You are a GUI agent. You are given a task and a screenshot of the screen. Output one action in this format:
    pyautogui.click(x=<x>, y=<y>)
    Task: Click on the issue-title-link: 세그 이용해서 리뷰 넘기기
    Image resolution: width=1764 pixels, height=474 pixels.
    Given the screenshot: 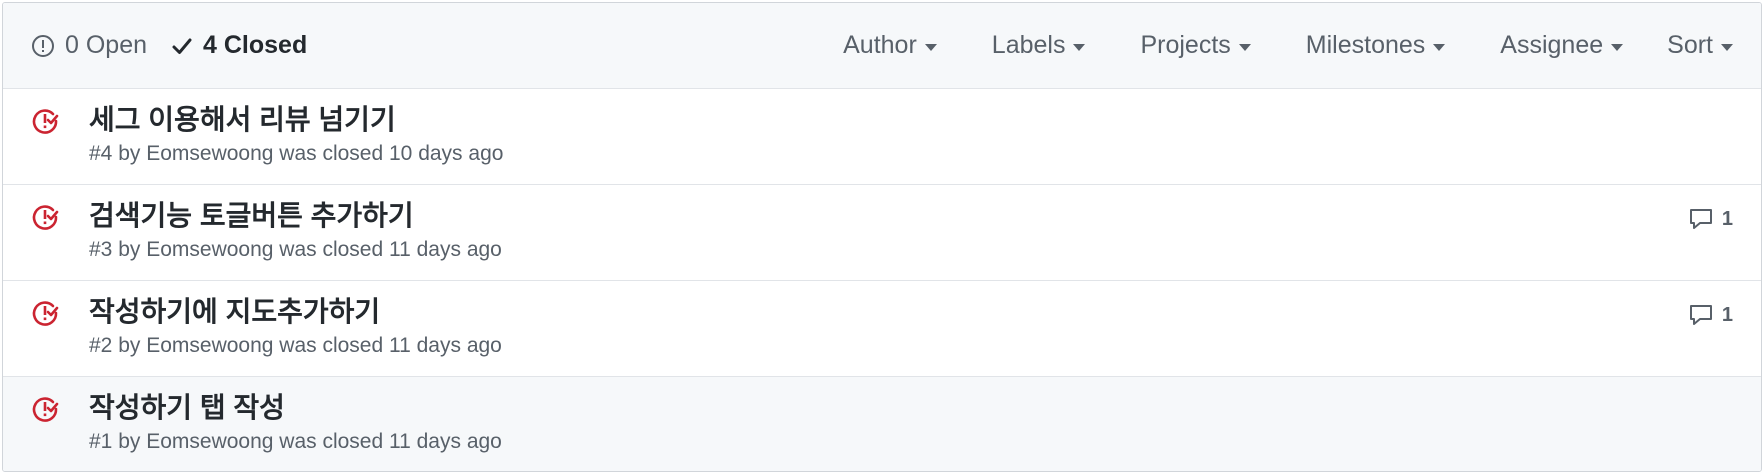 What is the action you would take?
    pyautogui.click(x=296, y=120)
    